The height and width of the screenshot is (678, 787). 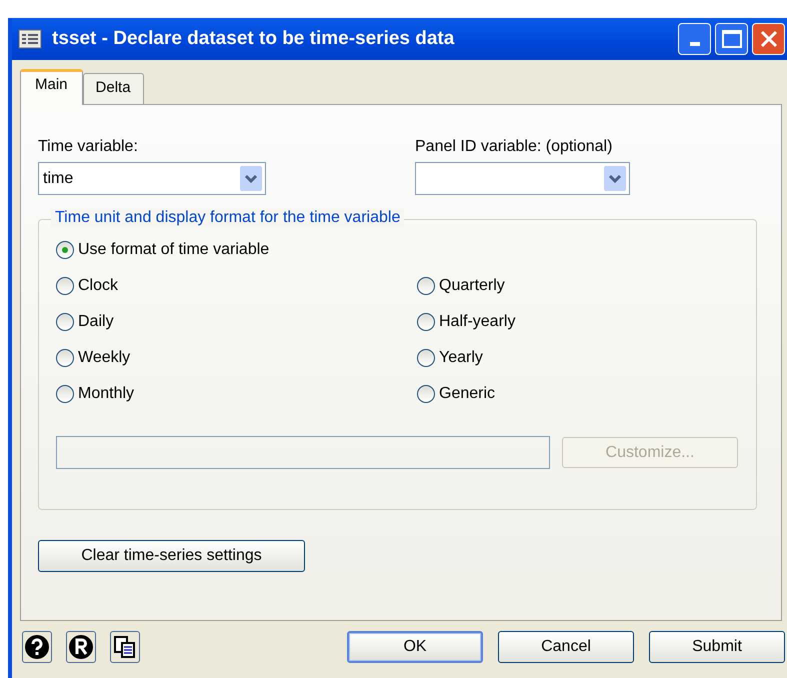 I want to click on radio-label: Daily, so click(x=96, y=321).